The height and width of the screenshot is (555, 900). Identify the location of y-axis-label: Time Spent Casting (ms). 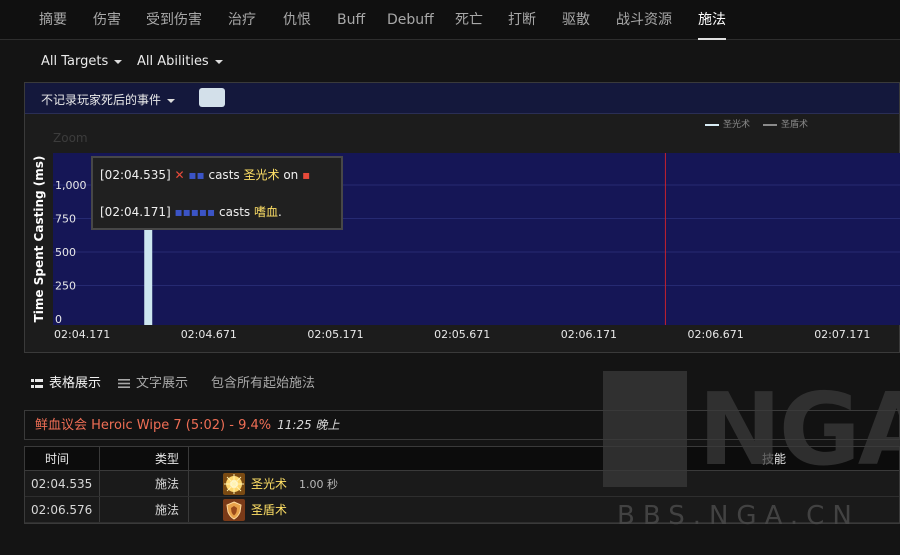
(39, 239).